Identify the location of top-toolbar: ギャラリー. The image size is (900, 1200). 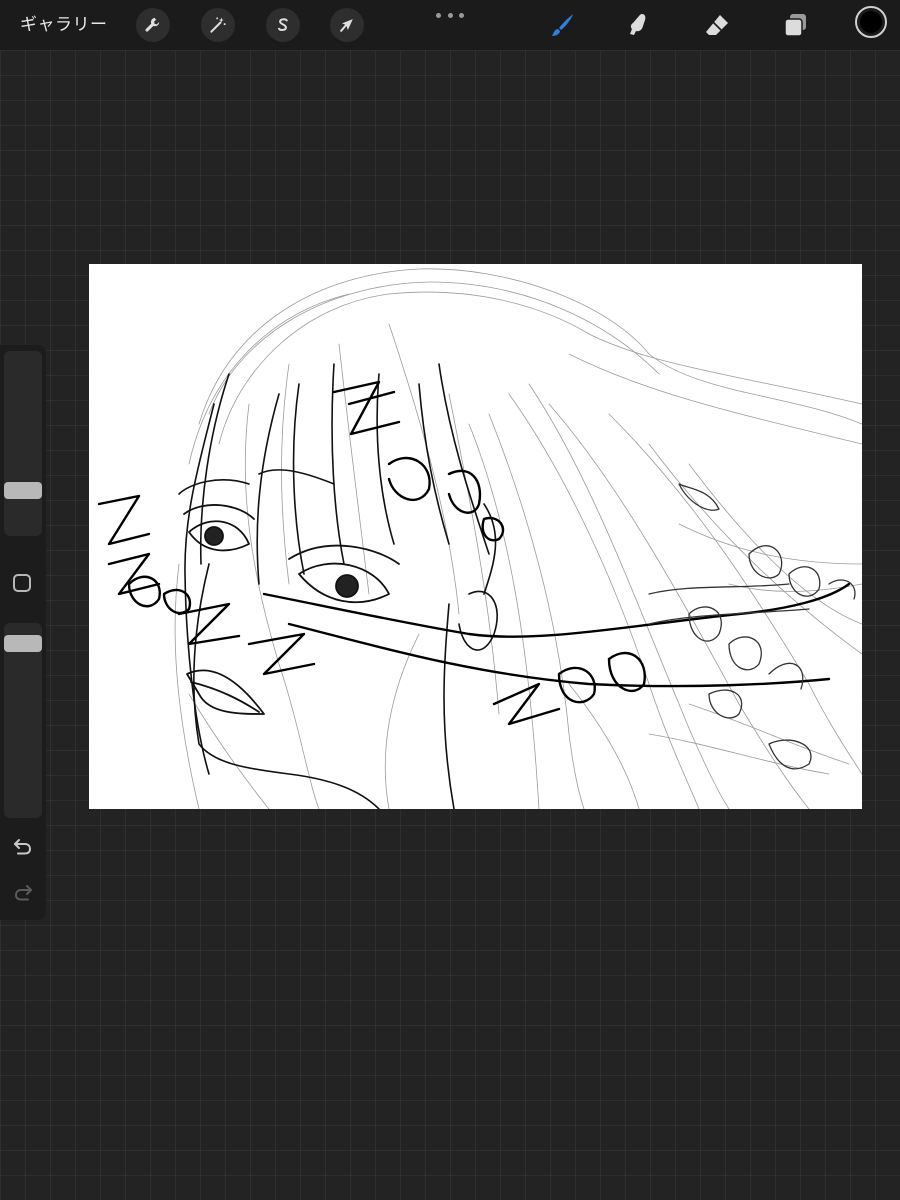
(450, 25).